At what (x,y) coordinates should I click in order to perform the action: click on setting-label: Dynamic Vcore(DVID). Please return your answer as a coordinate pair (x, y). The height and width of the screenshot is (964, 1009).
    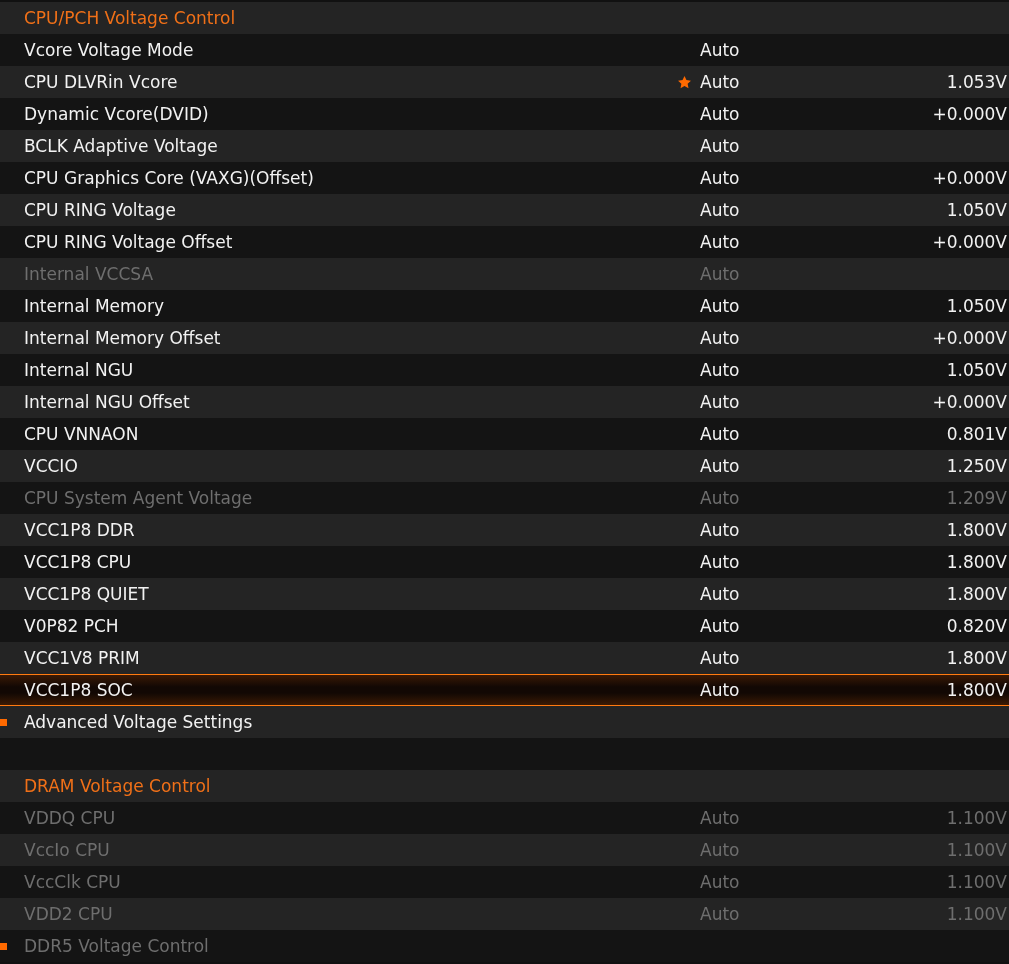
    Looking at the image, I should click on (117, 114).